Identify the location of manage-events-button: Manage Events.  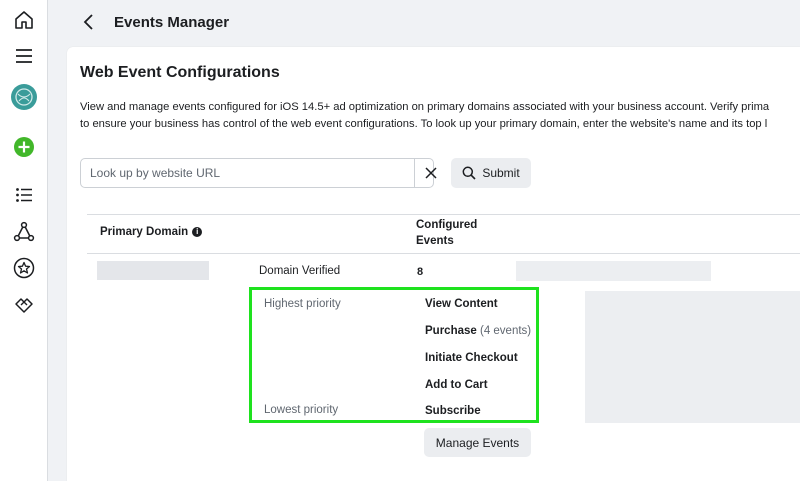
(477, 442).